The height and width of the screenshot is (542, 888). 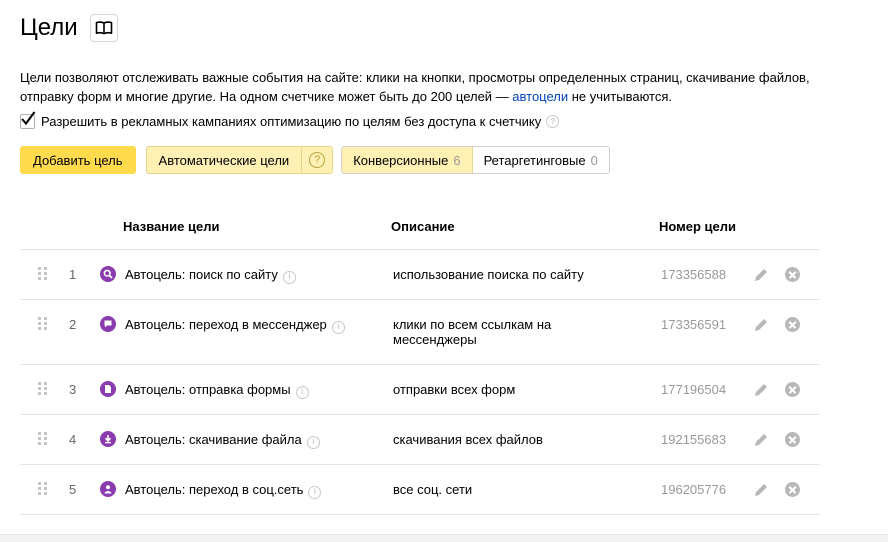 What do you see at coordinates (694, 274) in the screenshot?
I see `goal-id: 173356588` at bounding box center [694, 274].